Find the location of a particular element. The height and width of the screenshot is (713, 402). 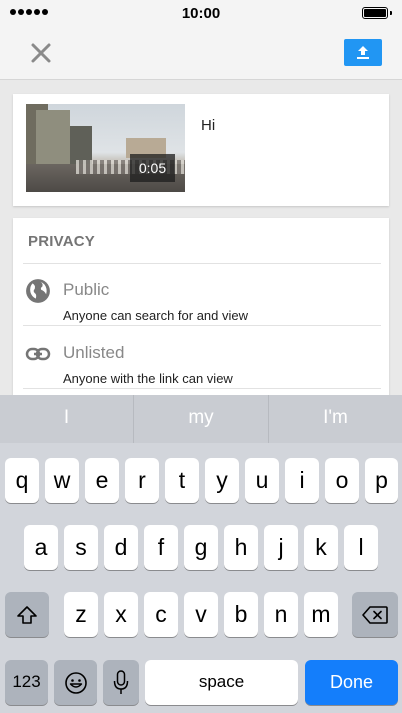

privacy-option-title: Unlisted is located at coordinates (94, 352).